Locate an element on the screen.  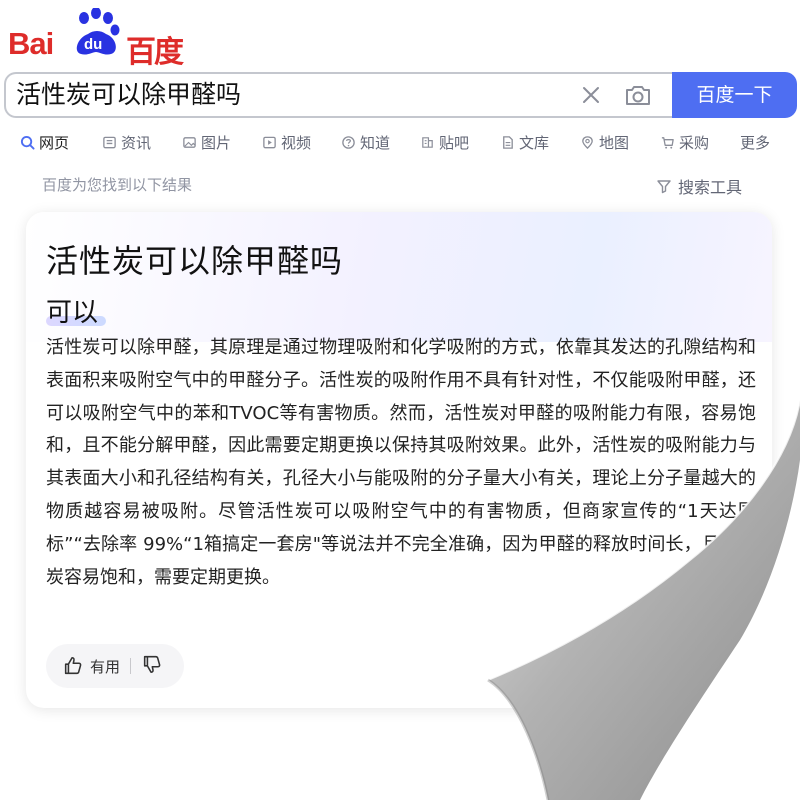
tab-label: 文库 is located at coordinates (534, 142).